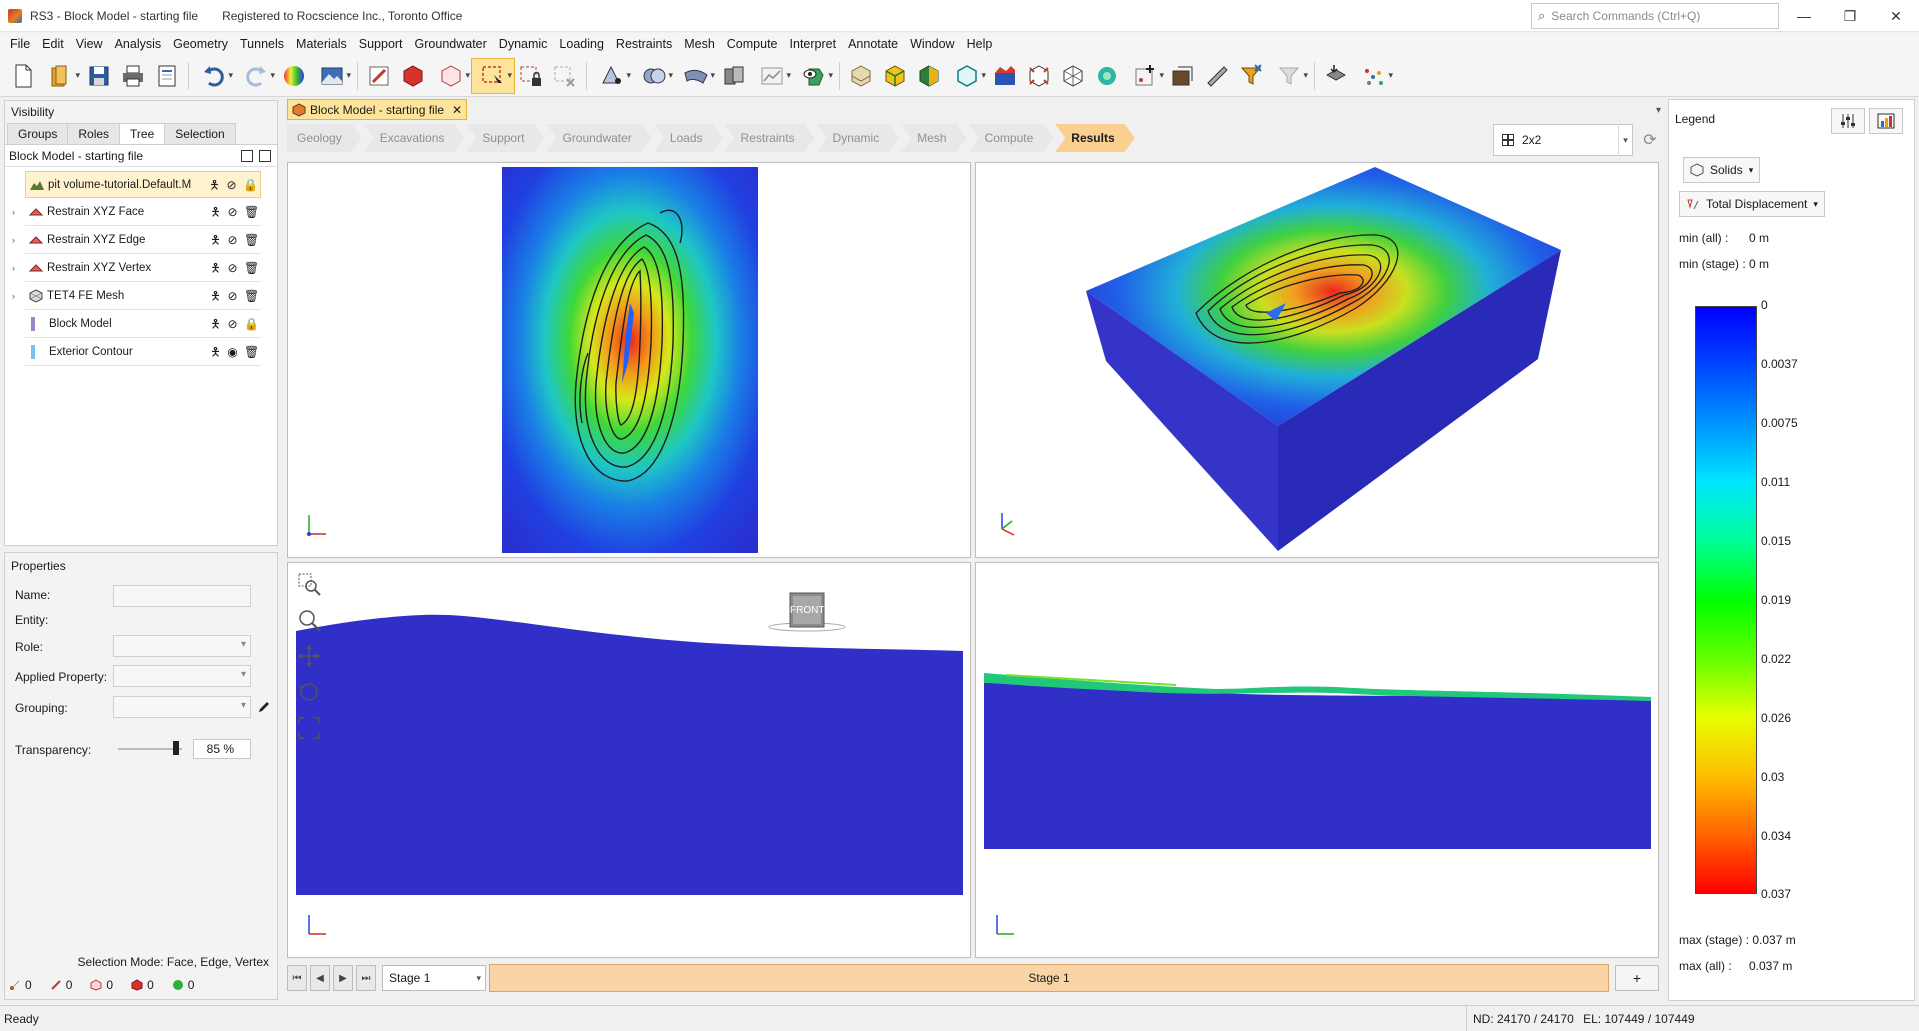 This screenshot has height=1031, width=1919. What do you see at coordinates (309, 728) in the screenshot?
I see `fit-view-icon` at bounding box center [309, 728].